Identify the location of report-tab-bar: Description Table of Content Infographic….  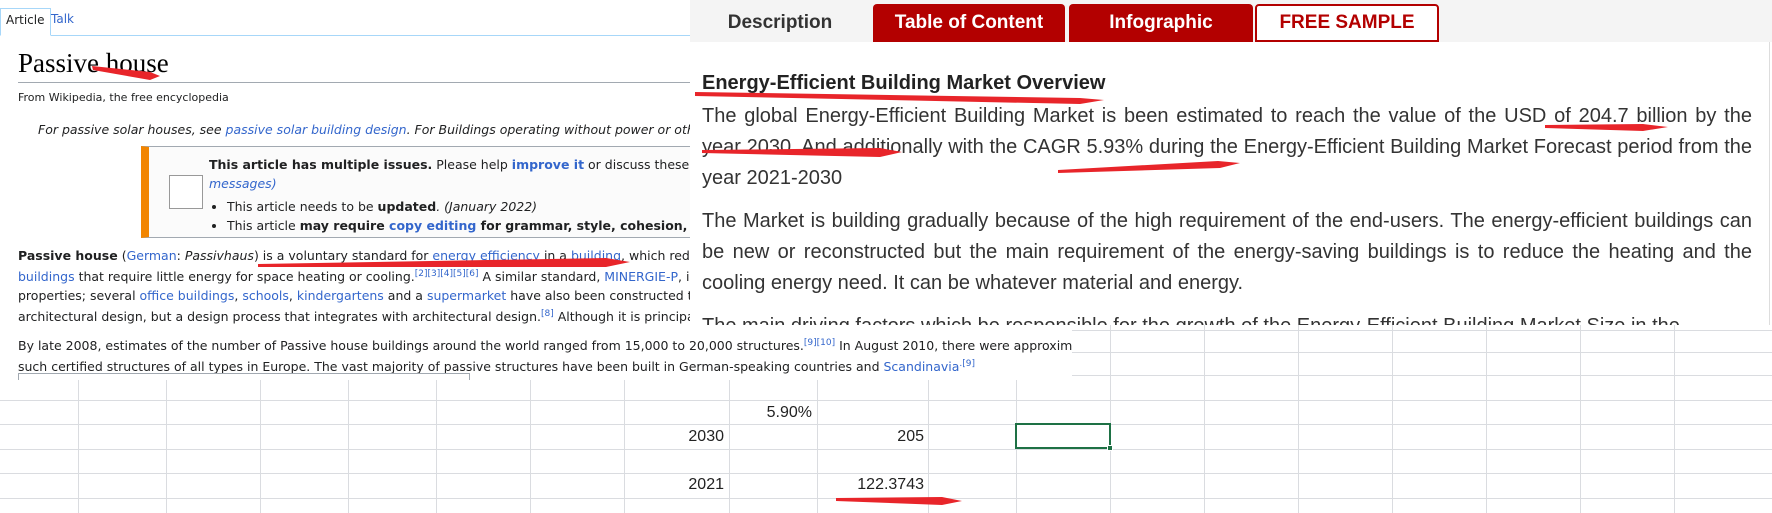
(1231, 21).